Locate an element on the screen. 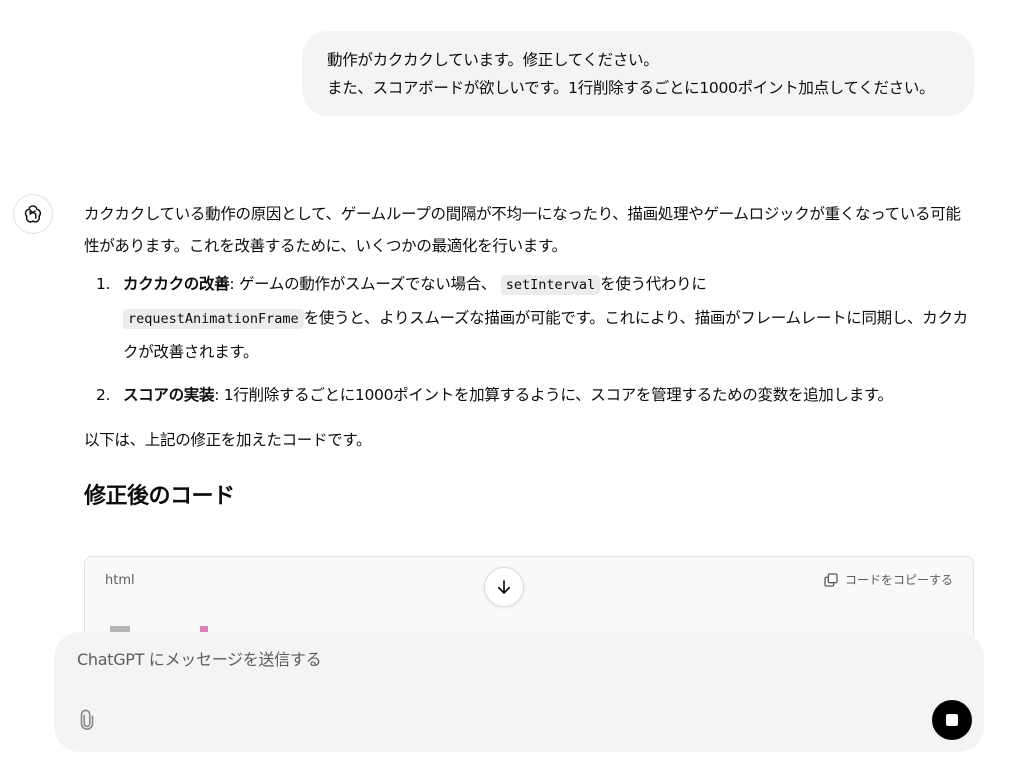 The height and width of the screenshot is (762, 1017). assistant-avatar is located at coordinates (33, 214).